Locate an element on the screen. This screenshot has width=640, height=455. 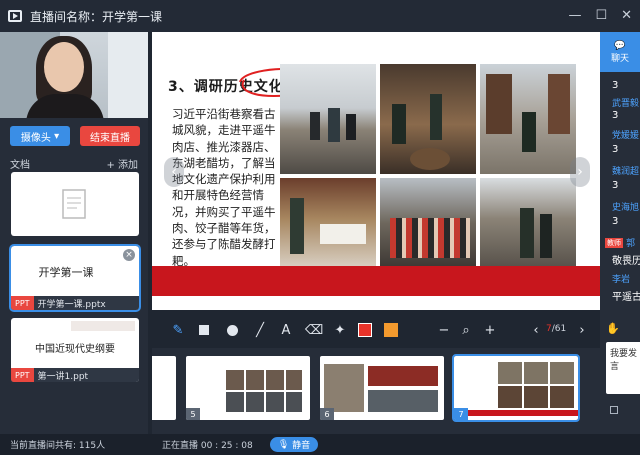
status-bar: 当前直播间共有: 115人 正在直播 00 : 25 : 08 🎙 静音 is located at coordinates (320, 444).